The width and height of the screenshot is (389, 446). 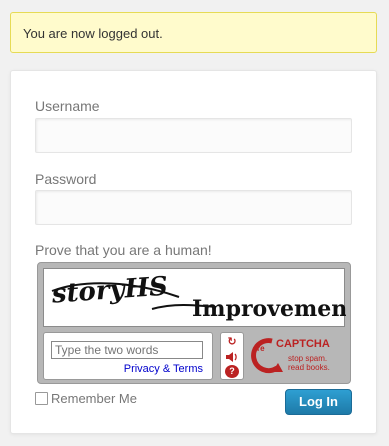 I want to click on login-button: Log In, so click(x=318, y=402).